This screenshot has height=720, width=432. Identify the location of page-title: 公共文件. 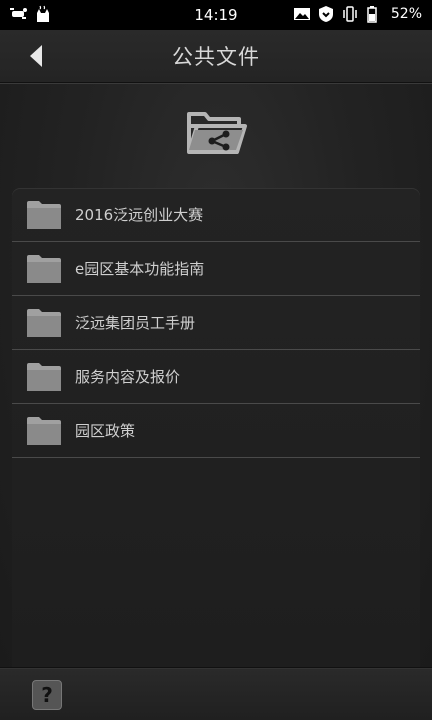
(216, 57).